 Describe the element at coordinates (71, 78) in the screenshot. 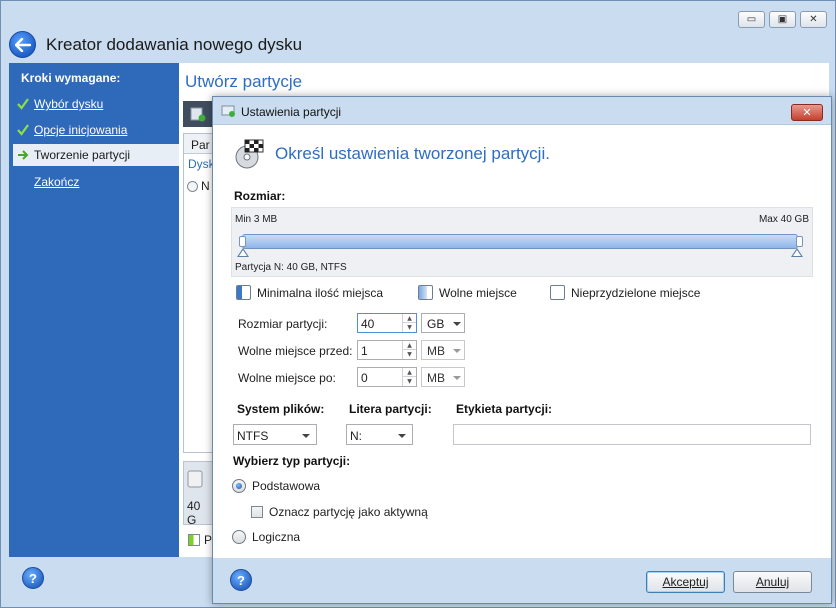

I see `steps-heading: Kroki wymagane:` at that location.